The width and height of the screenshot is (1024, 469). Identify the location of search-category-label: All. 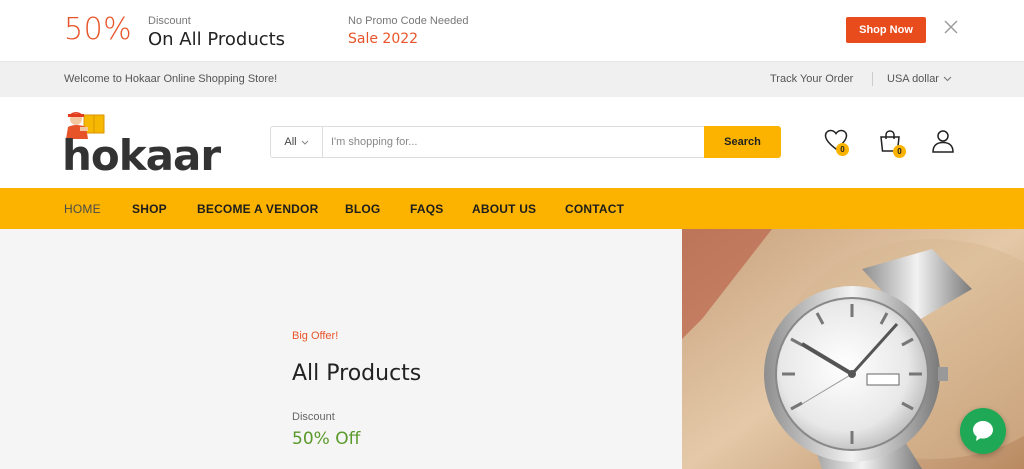
(290, 142).